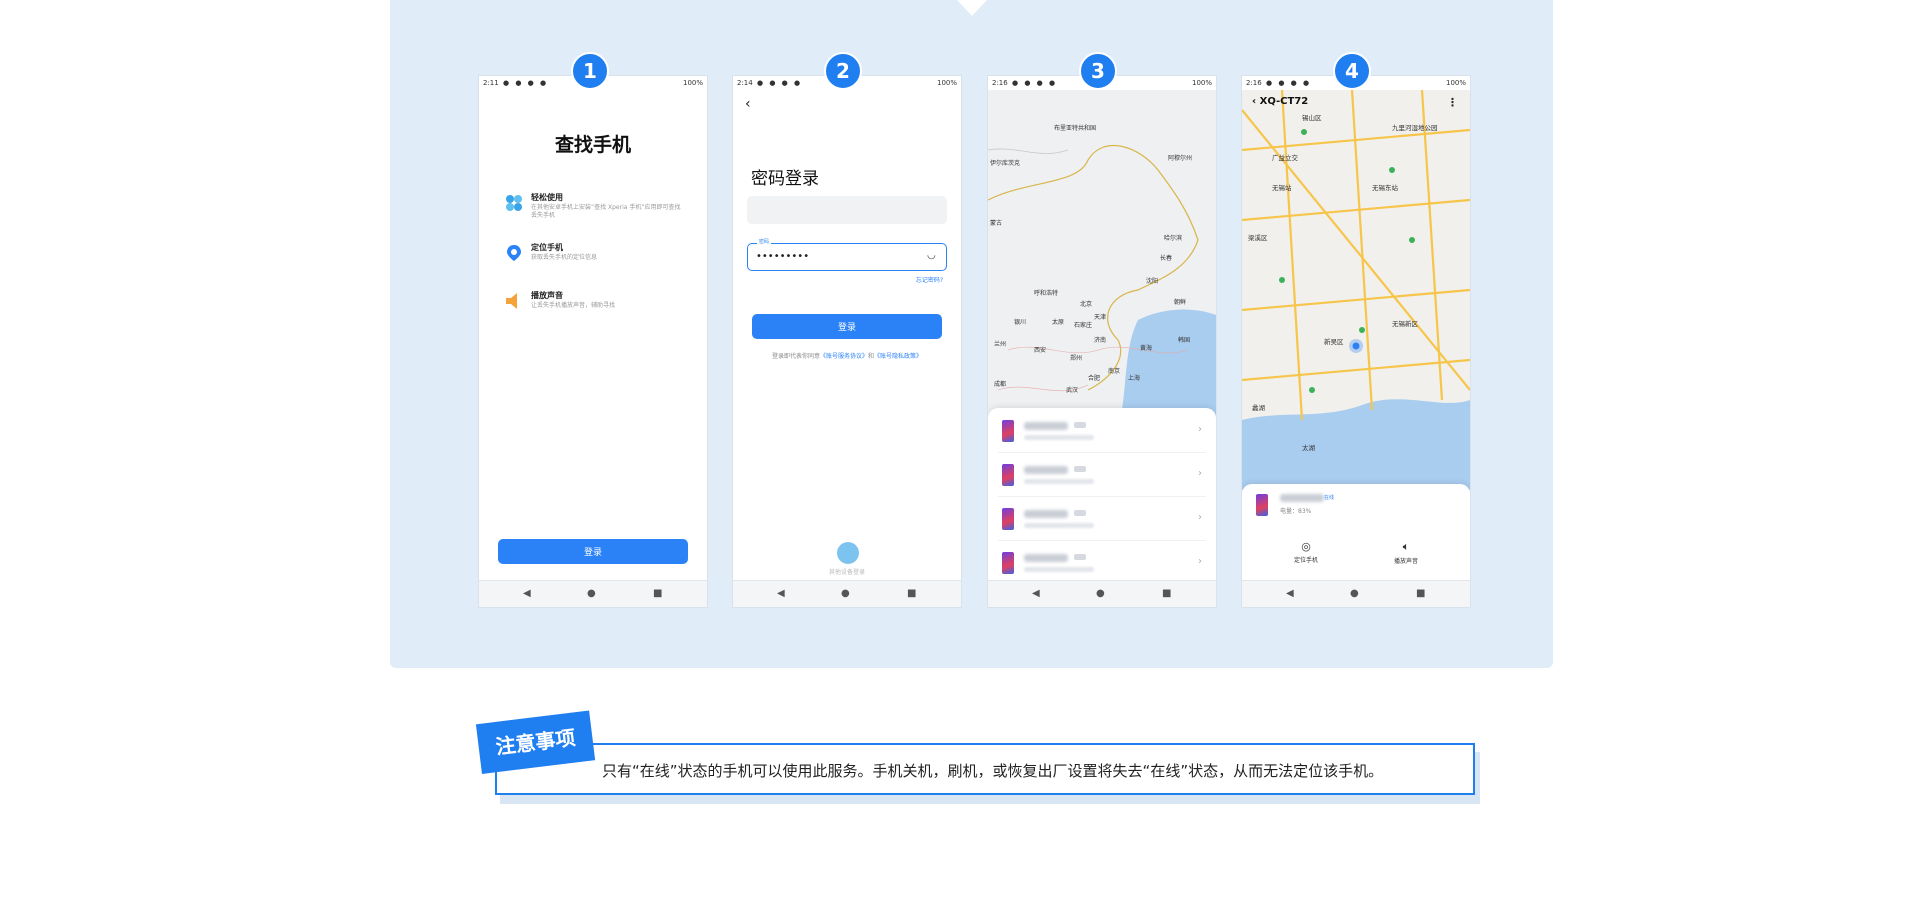 The width and height of the screenshot is (1920, 913). What do you see at coordinates (1352, 71) in the screenshot?
I see `step-badge-4: 4` at bounding box center [1352, 71].